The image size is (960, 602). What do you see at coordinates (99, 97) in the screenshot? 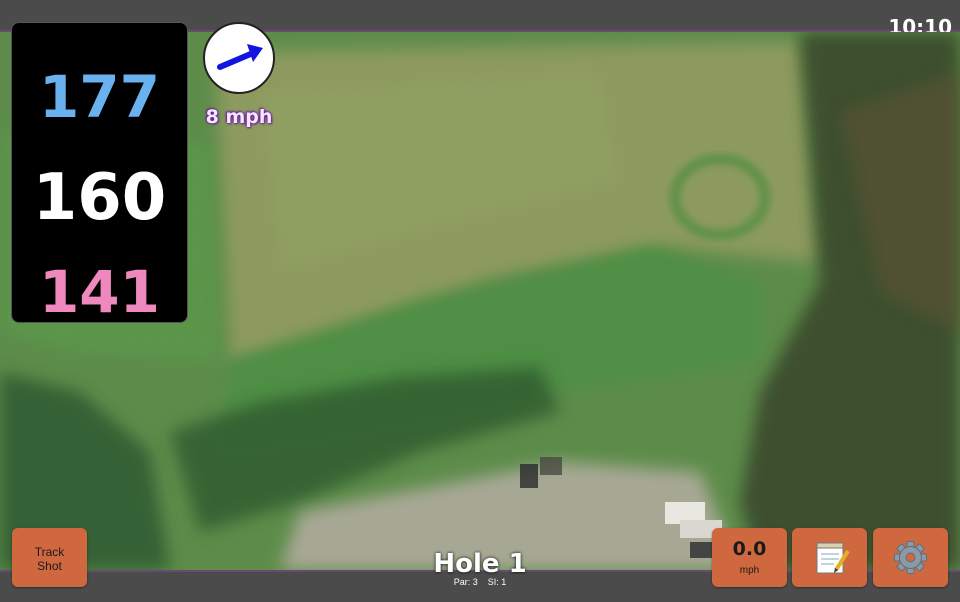
I see `back-yardage: 177` at bounding box center [99, 97].